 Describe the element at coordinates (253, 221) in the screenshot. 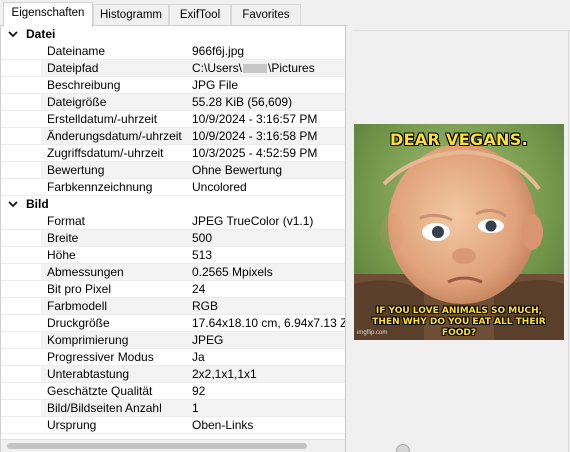

I see `property-value: JPEG TrueColor (v1.1)` at that location.